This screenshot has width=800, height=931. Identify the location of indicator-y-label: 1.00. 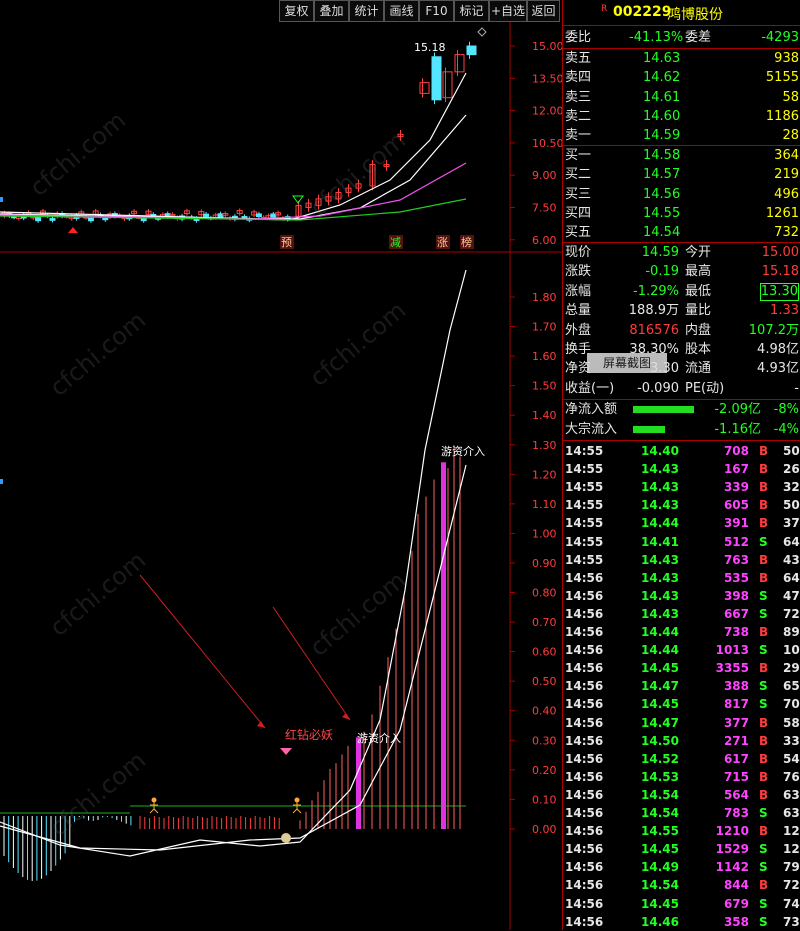
(544, 533).